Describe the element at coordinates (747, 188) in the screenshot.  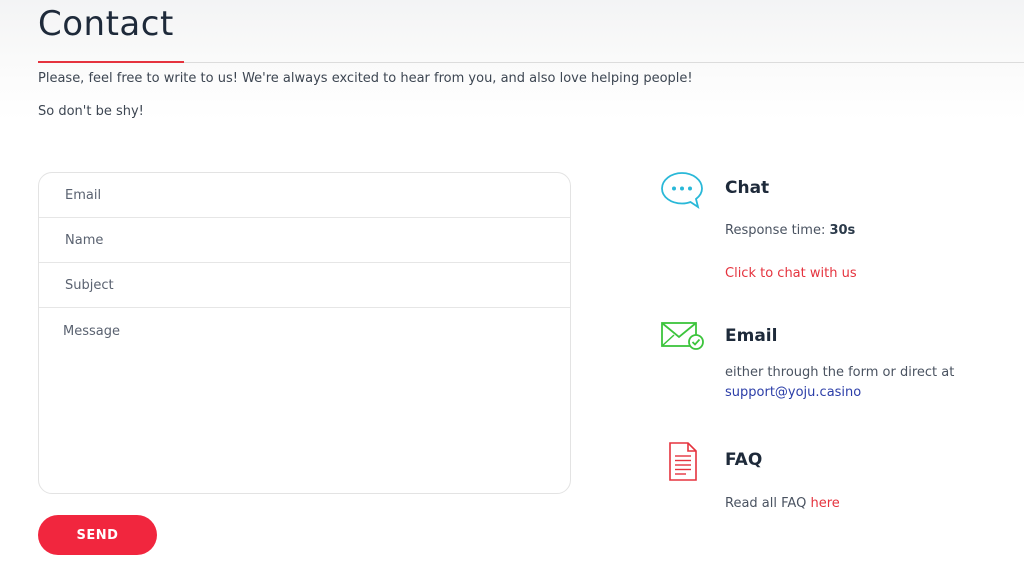
I see `chat-title: Chat` at that location.